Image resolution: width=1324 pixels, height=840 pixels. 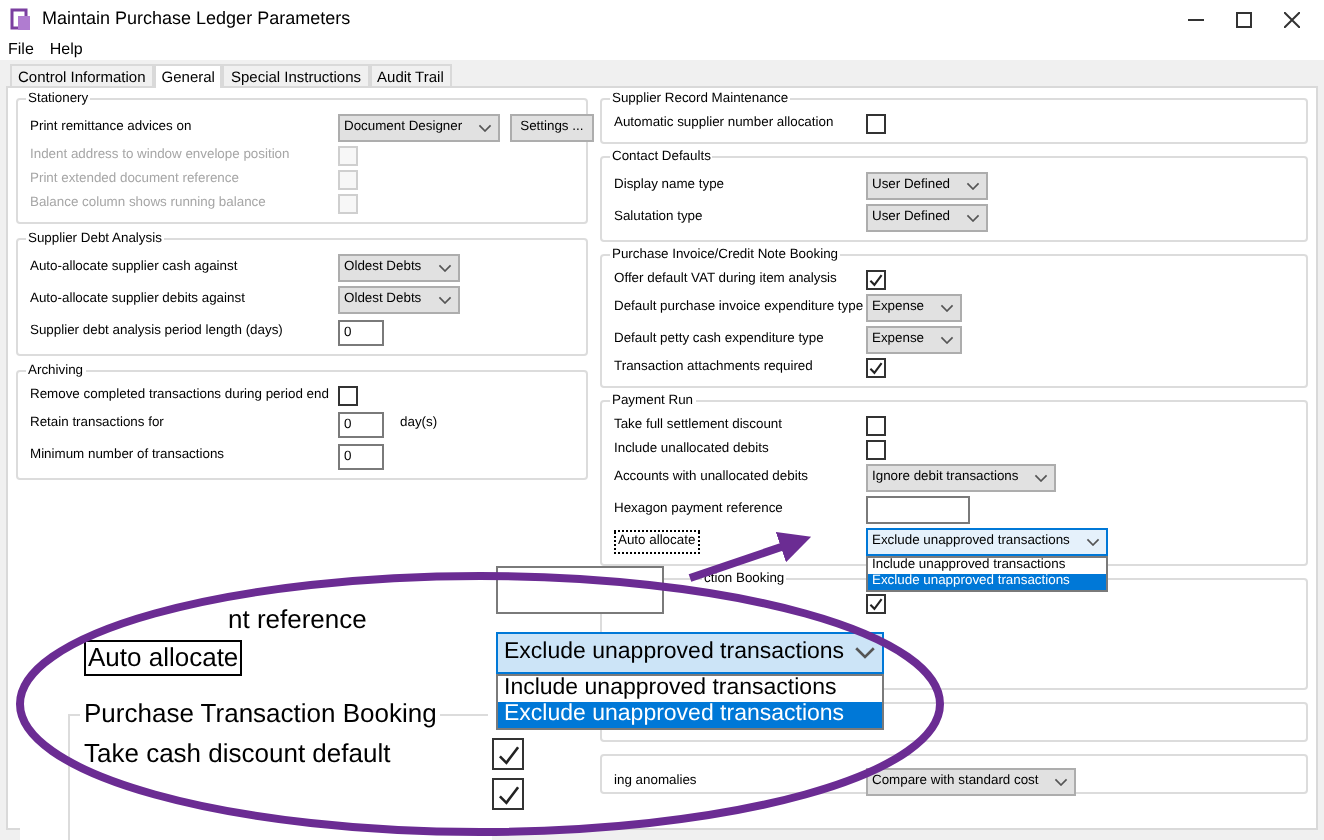 I want to click on field-label: Take cash discount default, so click(x=237, y=754).